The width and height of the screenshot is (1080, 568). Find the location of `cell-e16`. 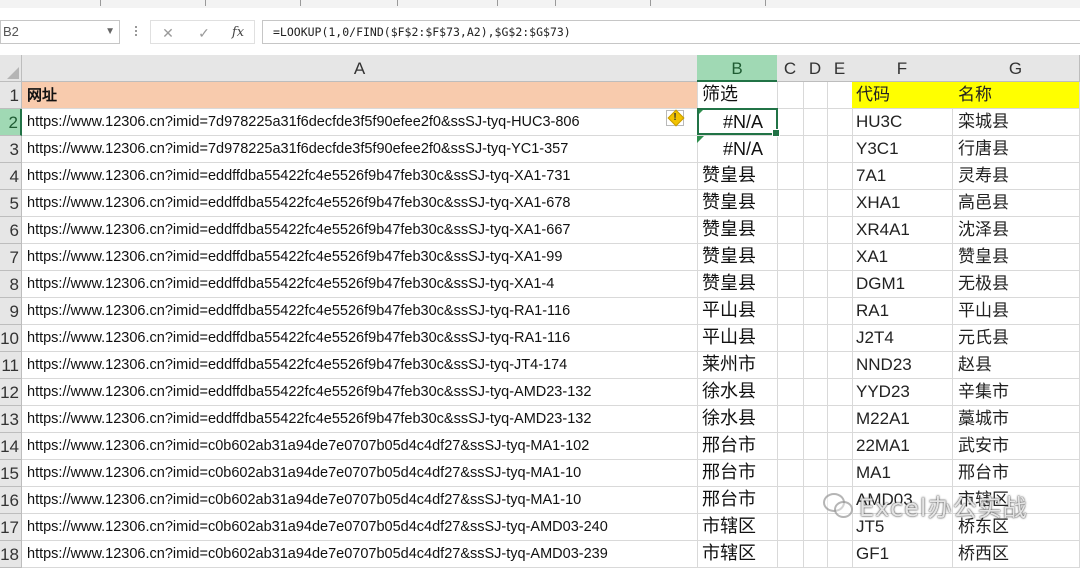

cell-e16 is located at coordinates (840, 500).